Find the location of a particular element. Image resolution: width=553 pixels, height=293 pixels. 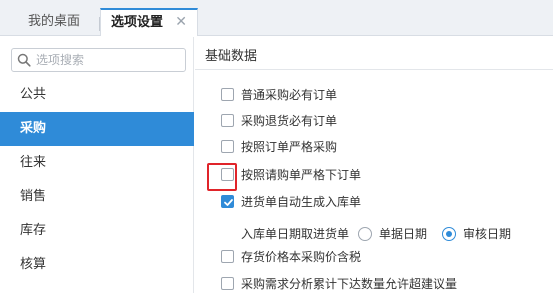

close-icon: ✕ is located at coordinates (181, 22).